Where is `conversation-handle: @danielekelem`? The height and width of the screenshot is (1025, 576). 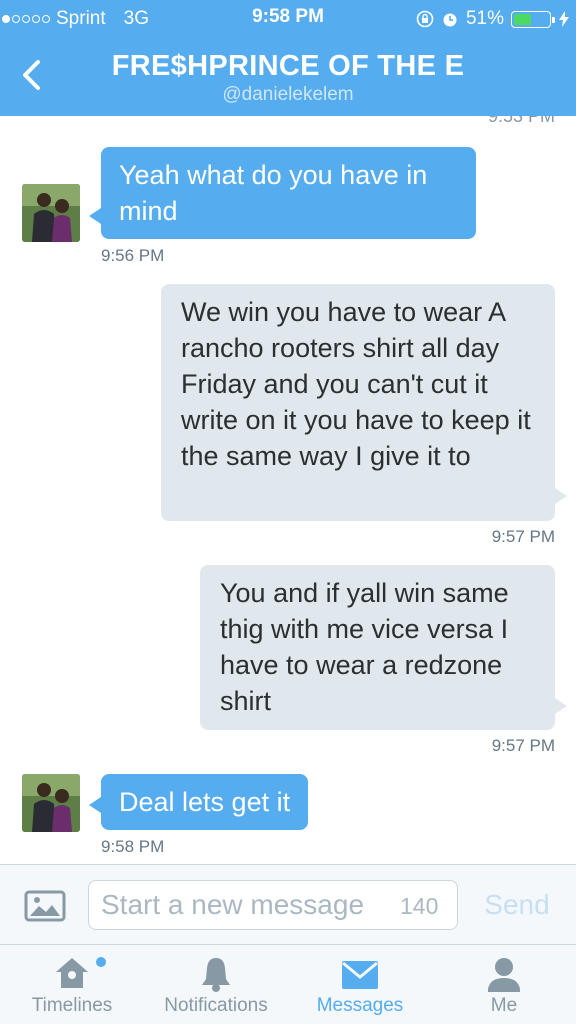 conversation-handle: @danielekelem is located at coordinates (288, 95).